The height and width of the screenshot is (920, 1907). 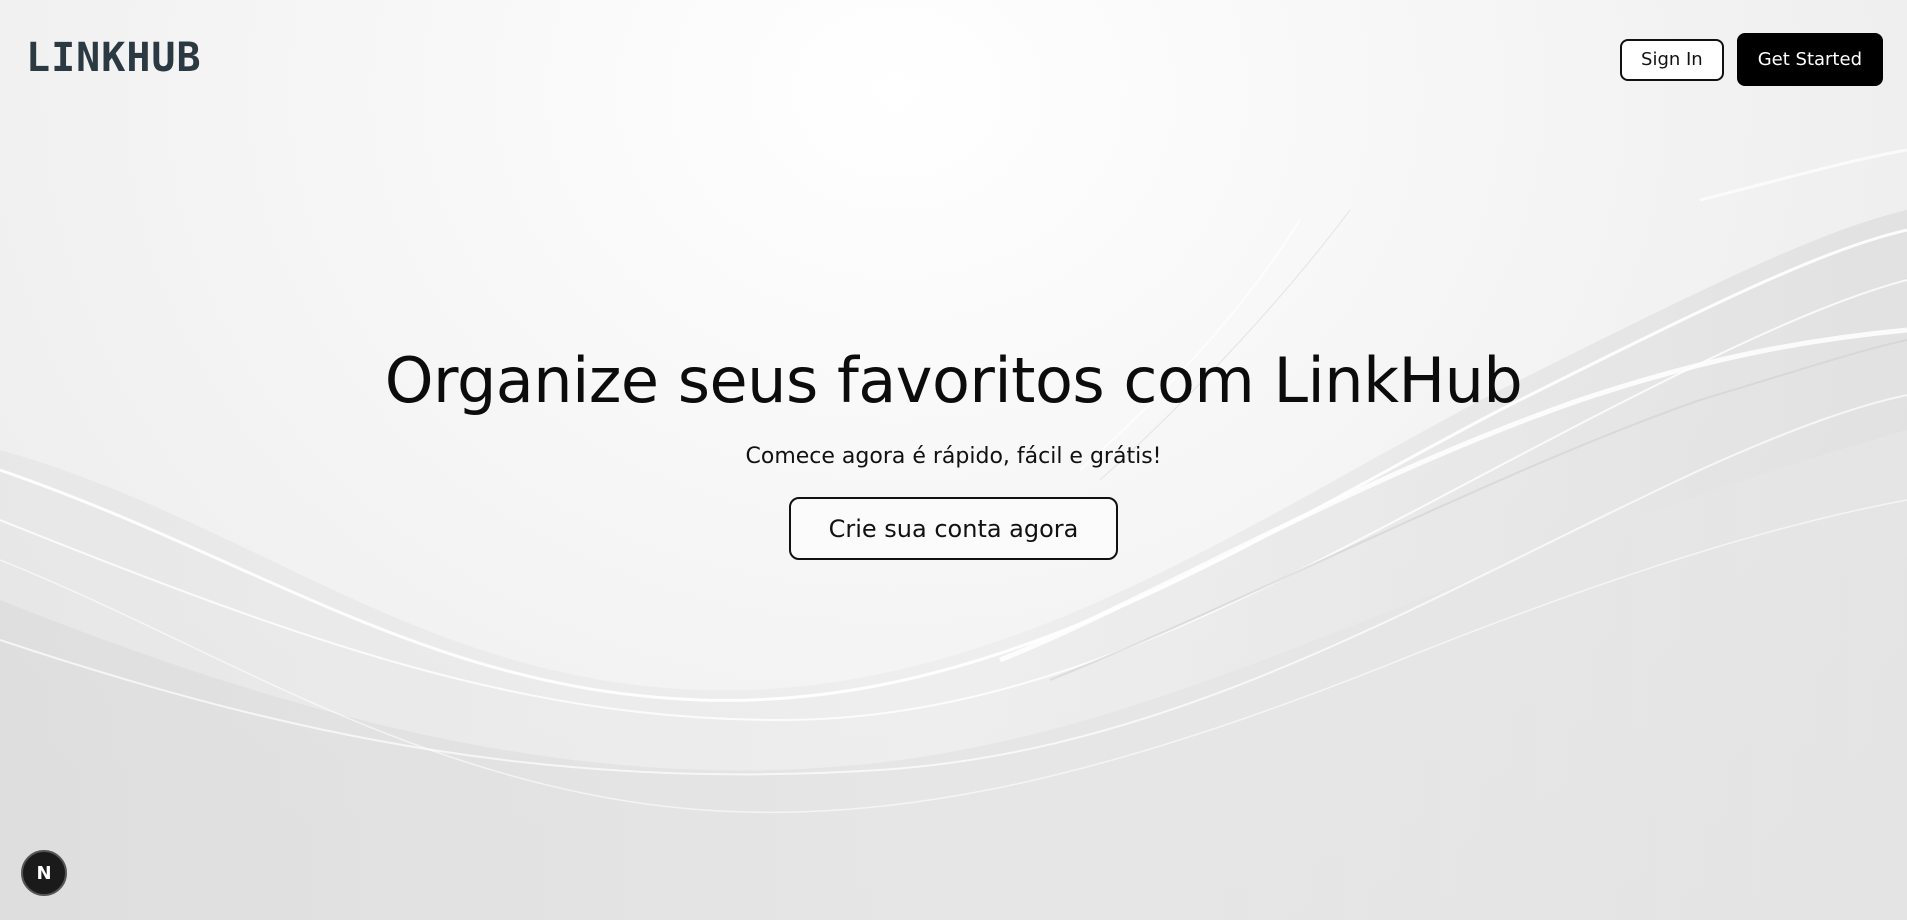 What do you see at coordinates (953, 456) in the screenshot?
I see `hero-subtitle: Comece agora é rápido, fácil e grátis!` at bounding box center [953, 456].